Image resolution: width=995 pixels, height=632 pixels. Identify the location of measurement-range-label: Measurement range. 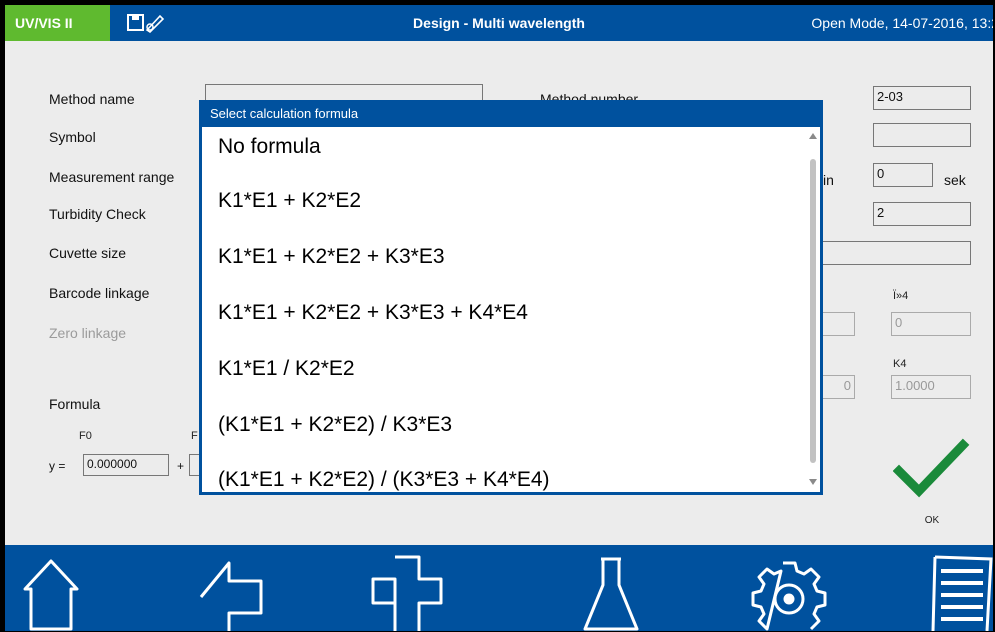
(112, 177).